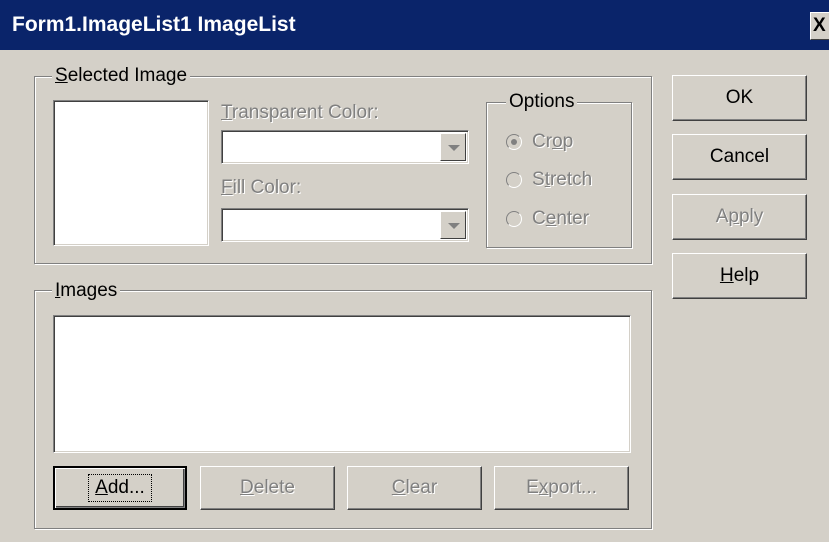 This screenshot has width=829, height=542. What do you see at coordinates (127, 75) in the screenshot?
I see `selected-image-label-rest: elected Image` at bounding box center [127, 75].